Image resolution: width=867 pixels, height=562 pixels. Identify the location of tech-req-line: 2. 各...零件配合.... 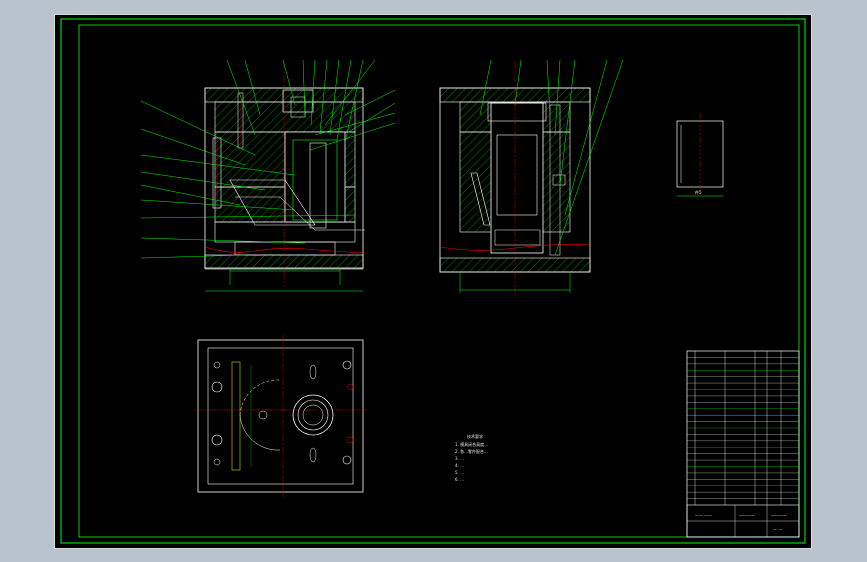
(471, 451).